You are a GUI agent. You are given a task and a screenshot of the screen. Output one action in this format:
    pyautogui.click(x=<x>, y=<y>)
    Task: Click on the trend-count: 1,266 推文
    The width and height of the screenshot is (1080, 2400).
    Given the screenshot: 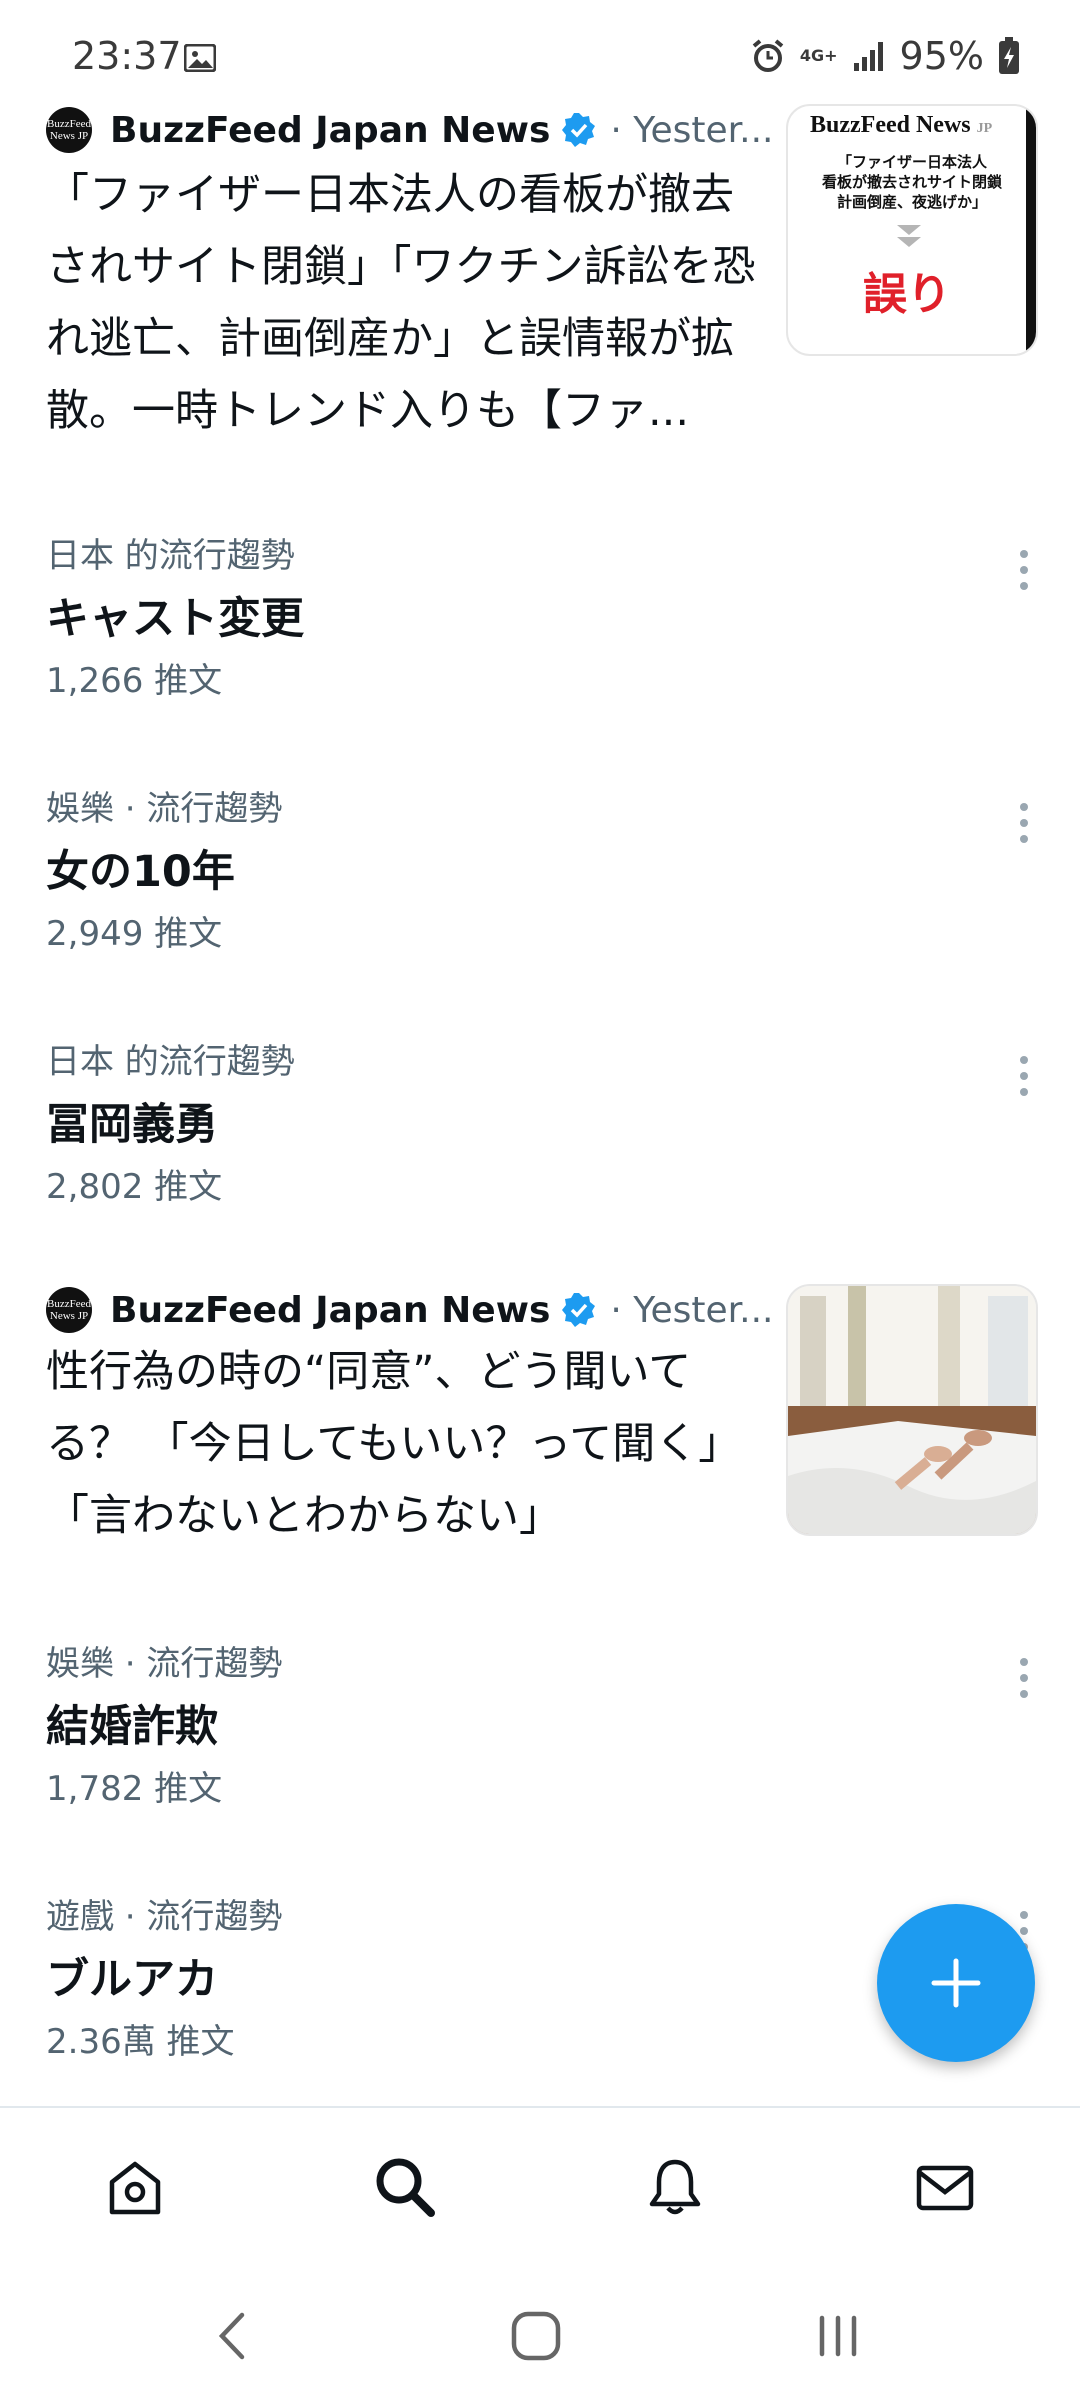 What is the action you would take?
    pyautogui.click(x=134, y=681)
    